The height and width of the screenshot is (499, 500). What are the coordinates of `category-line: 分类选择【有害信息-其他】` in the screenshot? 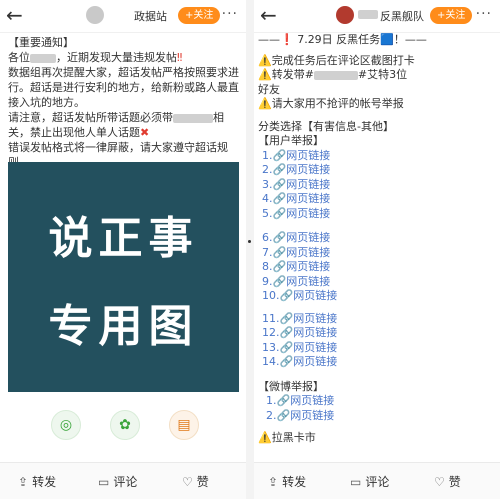 It's located at (326, 126).